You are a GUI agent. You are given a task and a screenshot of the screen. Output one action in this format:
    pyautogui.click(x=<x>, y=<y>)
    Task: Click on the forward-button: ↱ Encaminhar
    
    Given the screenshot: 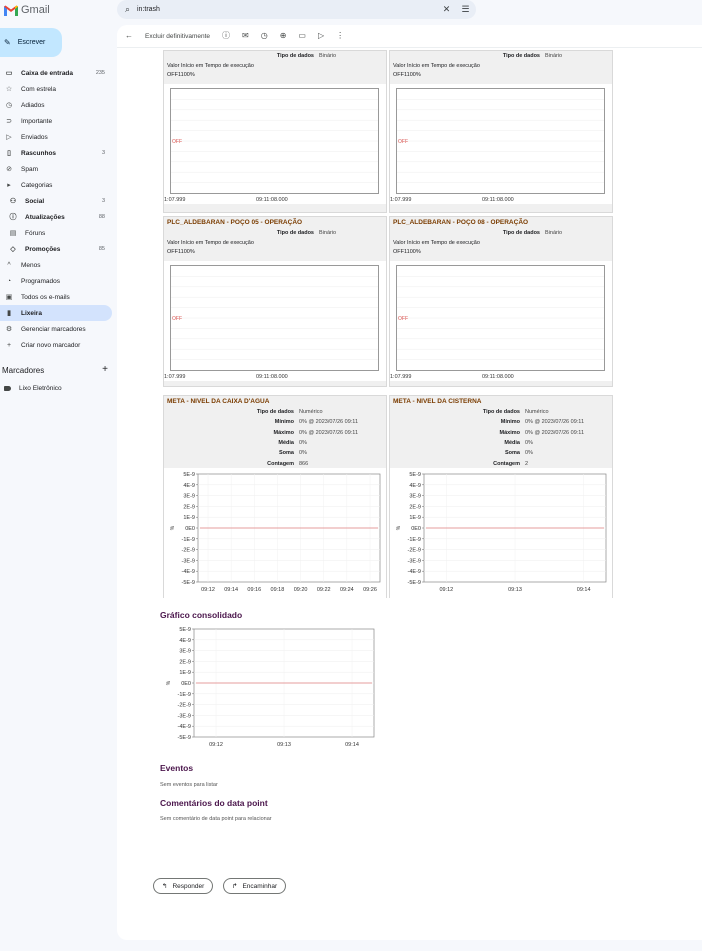 What is the action you would take?
    pyautogui.click(x=255, y=886)
    